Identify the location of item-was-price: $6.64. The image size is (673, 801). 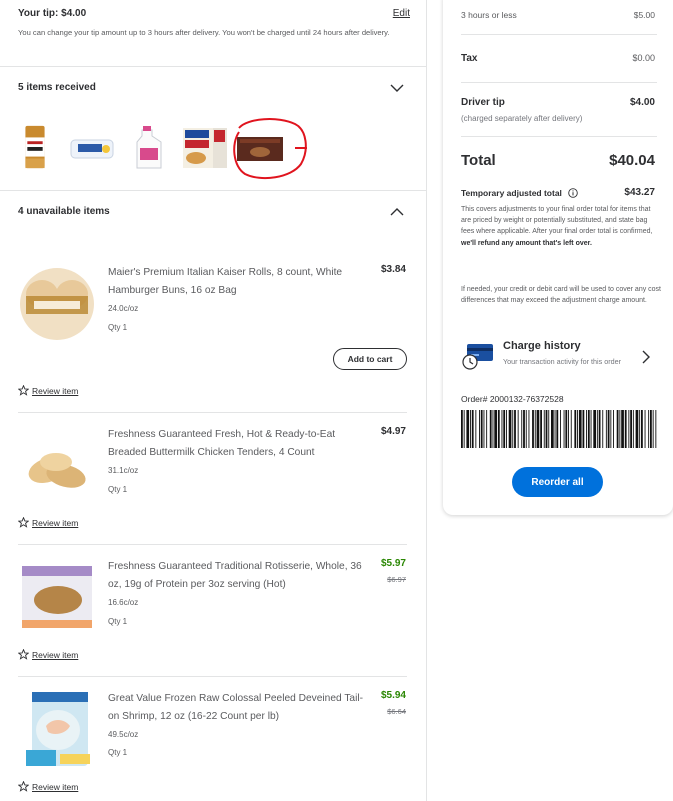
(396, 711).